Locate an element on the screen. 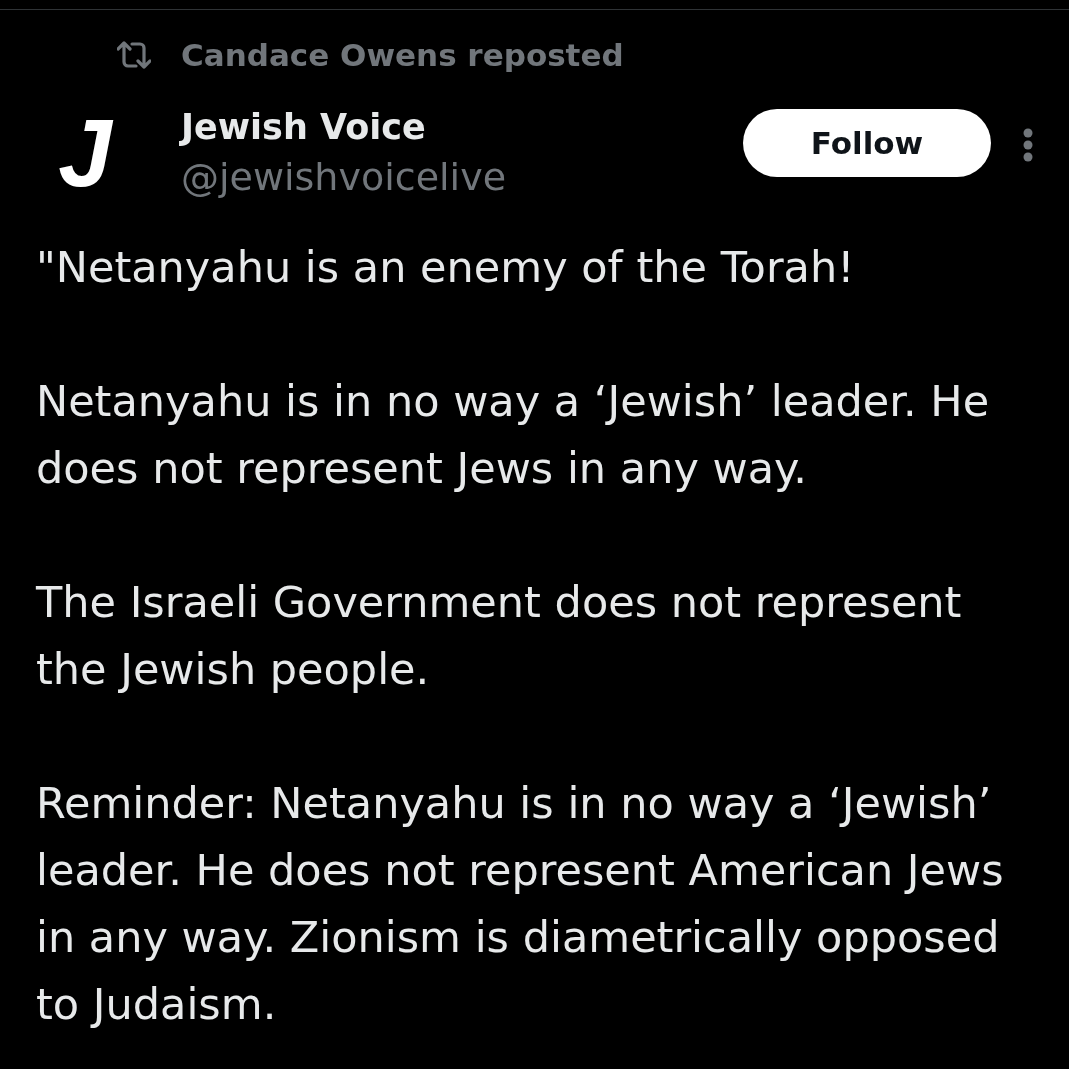 This screenshot has width=1069, height=1069. post-paragraph: "Netanyahu is an enemy of the Torah! is located at coordinates (446, 267).